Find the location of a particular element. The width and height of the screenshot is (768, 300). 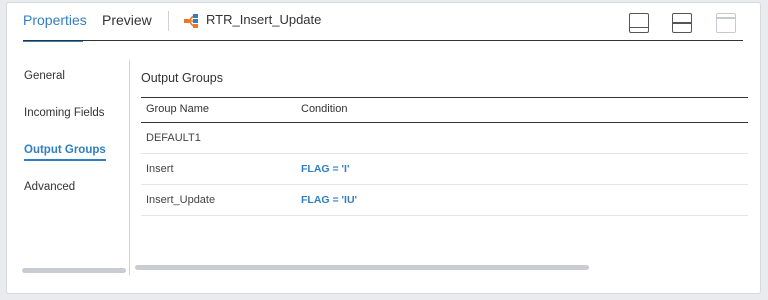

column-header-condition: Condition is located at coordinates (324, 109).